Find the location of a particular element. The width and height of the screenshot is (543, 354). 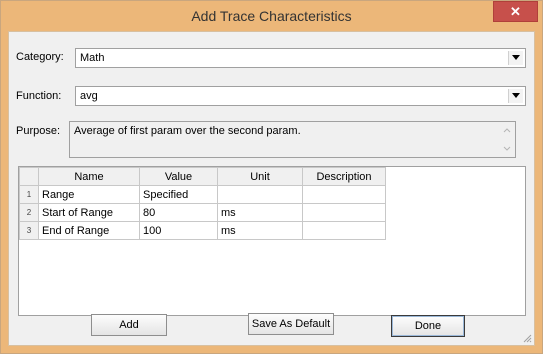

save-as-default-button: Save As Default is located at coordinates (291, 324).